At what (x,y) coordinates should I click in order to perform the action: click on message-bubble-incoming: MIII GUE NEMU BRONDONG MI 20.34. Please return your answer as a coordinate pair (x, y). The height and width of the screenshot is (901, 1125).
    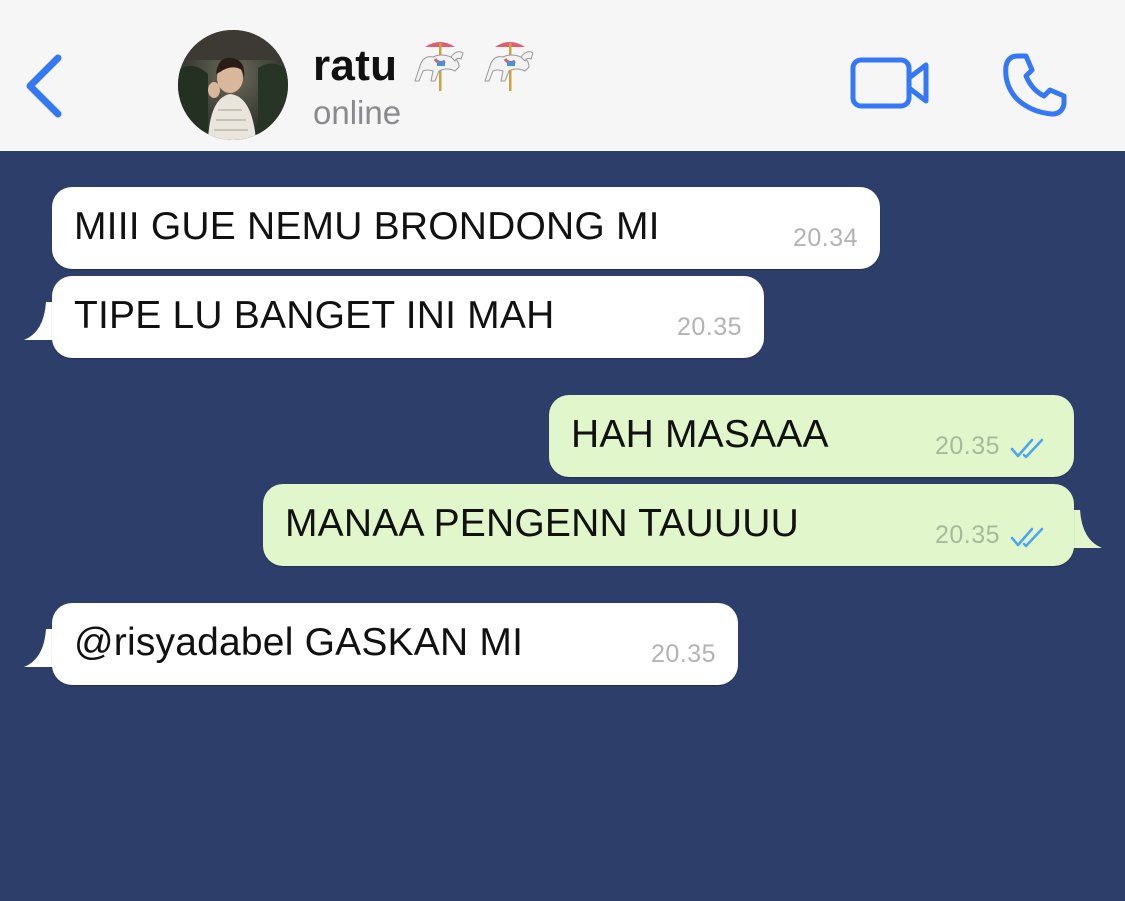
    Looking at the image, I should click on (466, 228).